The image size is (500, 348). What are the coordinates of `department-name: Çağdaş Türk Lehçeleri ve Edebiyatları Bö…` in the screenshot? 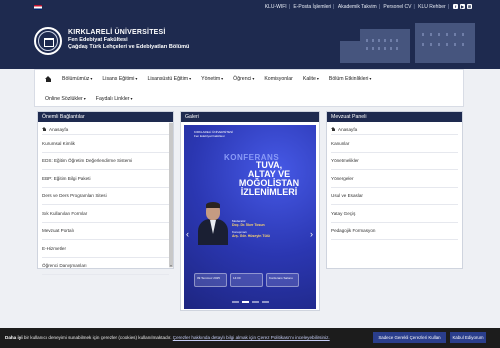 It's located at (129, 47).